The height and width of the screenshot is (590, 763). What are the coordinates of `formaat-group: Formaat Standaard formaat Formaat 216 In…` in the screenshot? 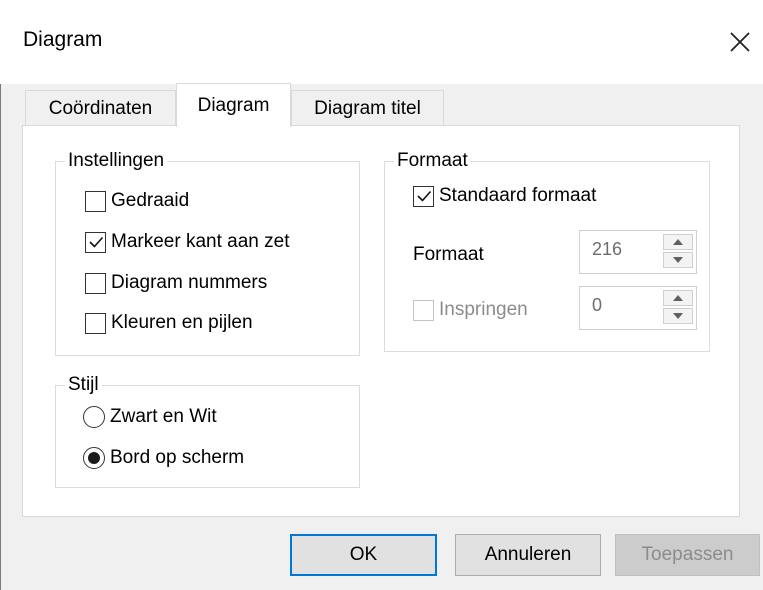 It's located at (547, 250).